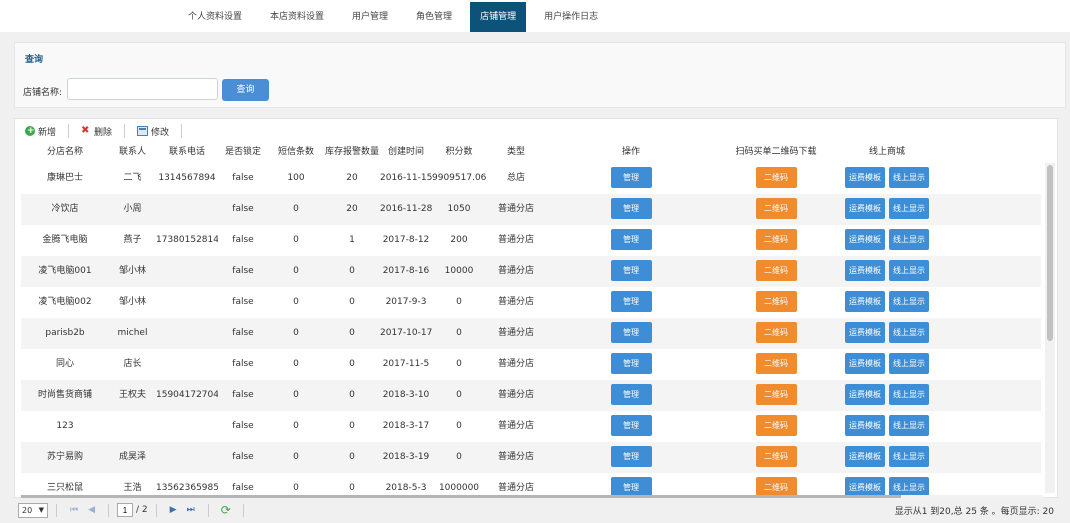 The image size is (1070, 523). What do you see at coordinates (887, 426) in the screenshot?
I see `online-mall-cell: 运费模板 线上显示` at bounding box center [887, 426].